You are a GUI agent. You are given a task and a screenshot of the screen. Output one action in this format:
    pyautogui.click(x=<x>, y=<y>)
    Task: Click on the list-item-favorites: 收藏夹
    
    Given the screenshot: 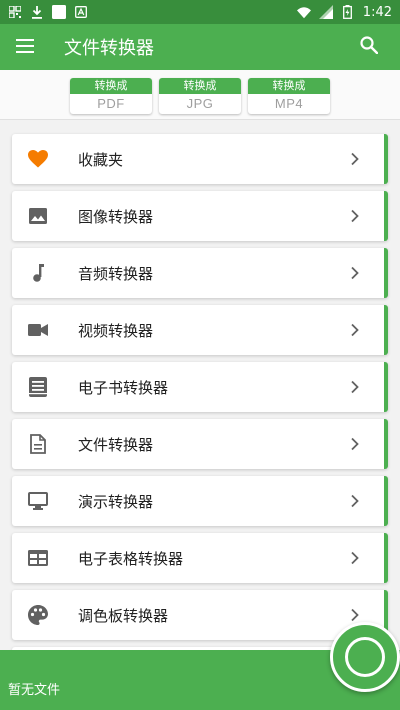 What is the action you would take?
    pyautogui.click(x=200, y=159)
    